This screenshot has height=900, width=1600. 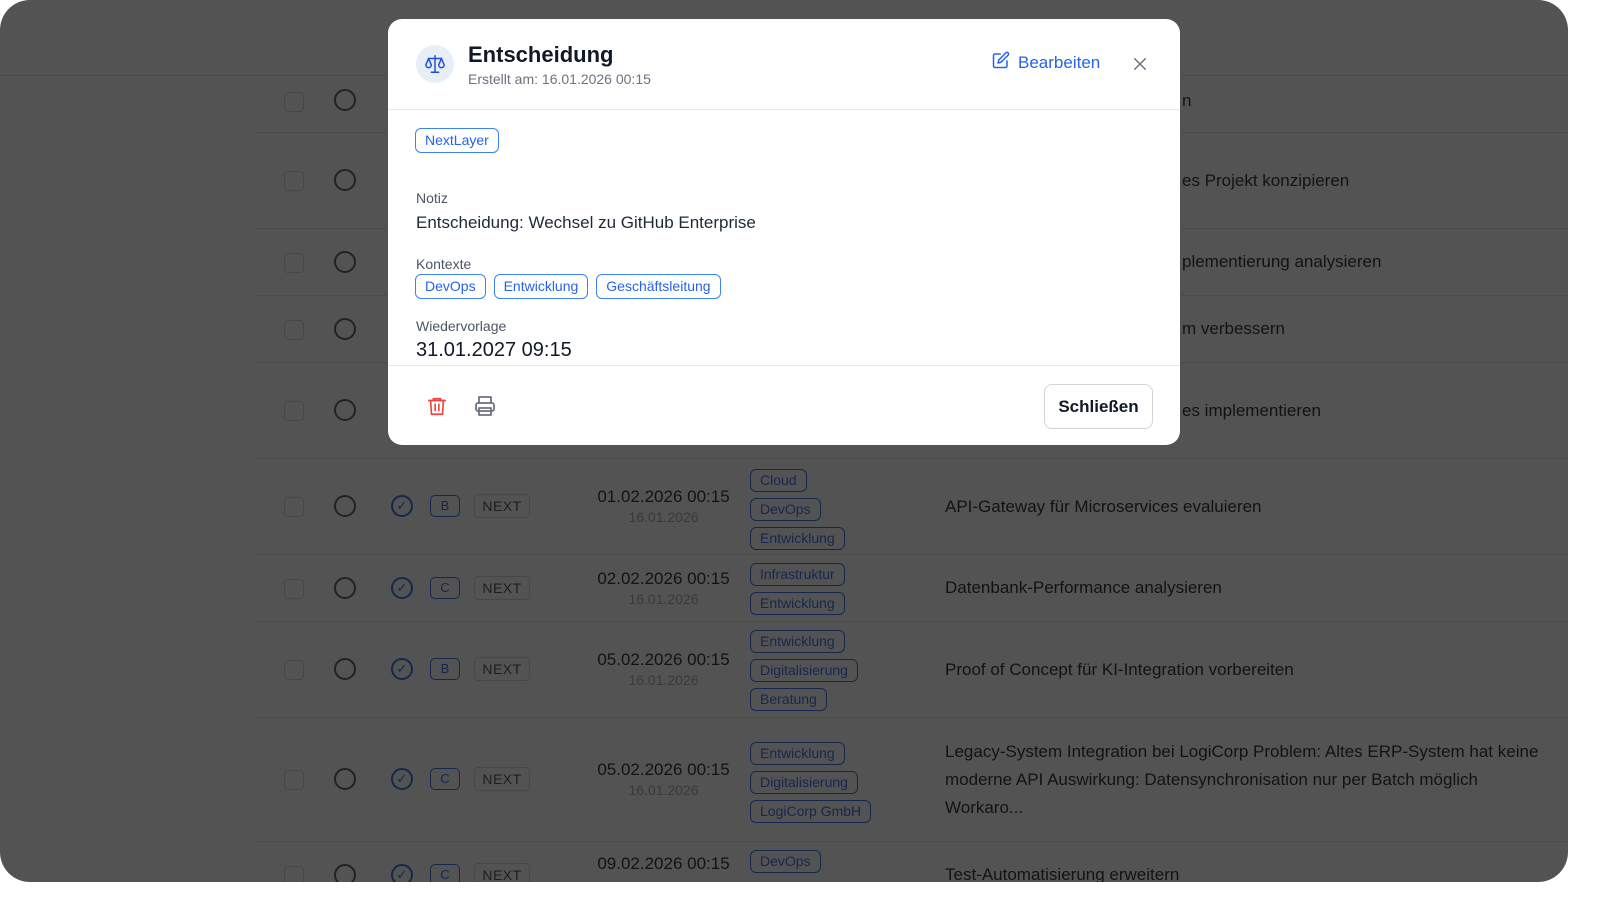 What do you see at coordinates (663, 578) in the screenshot?
I see `due-date-value: 02.02.2026 00:15` at bounding box center [663, 578].